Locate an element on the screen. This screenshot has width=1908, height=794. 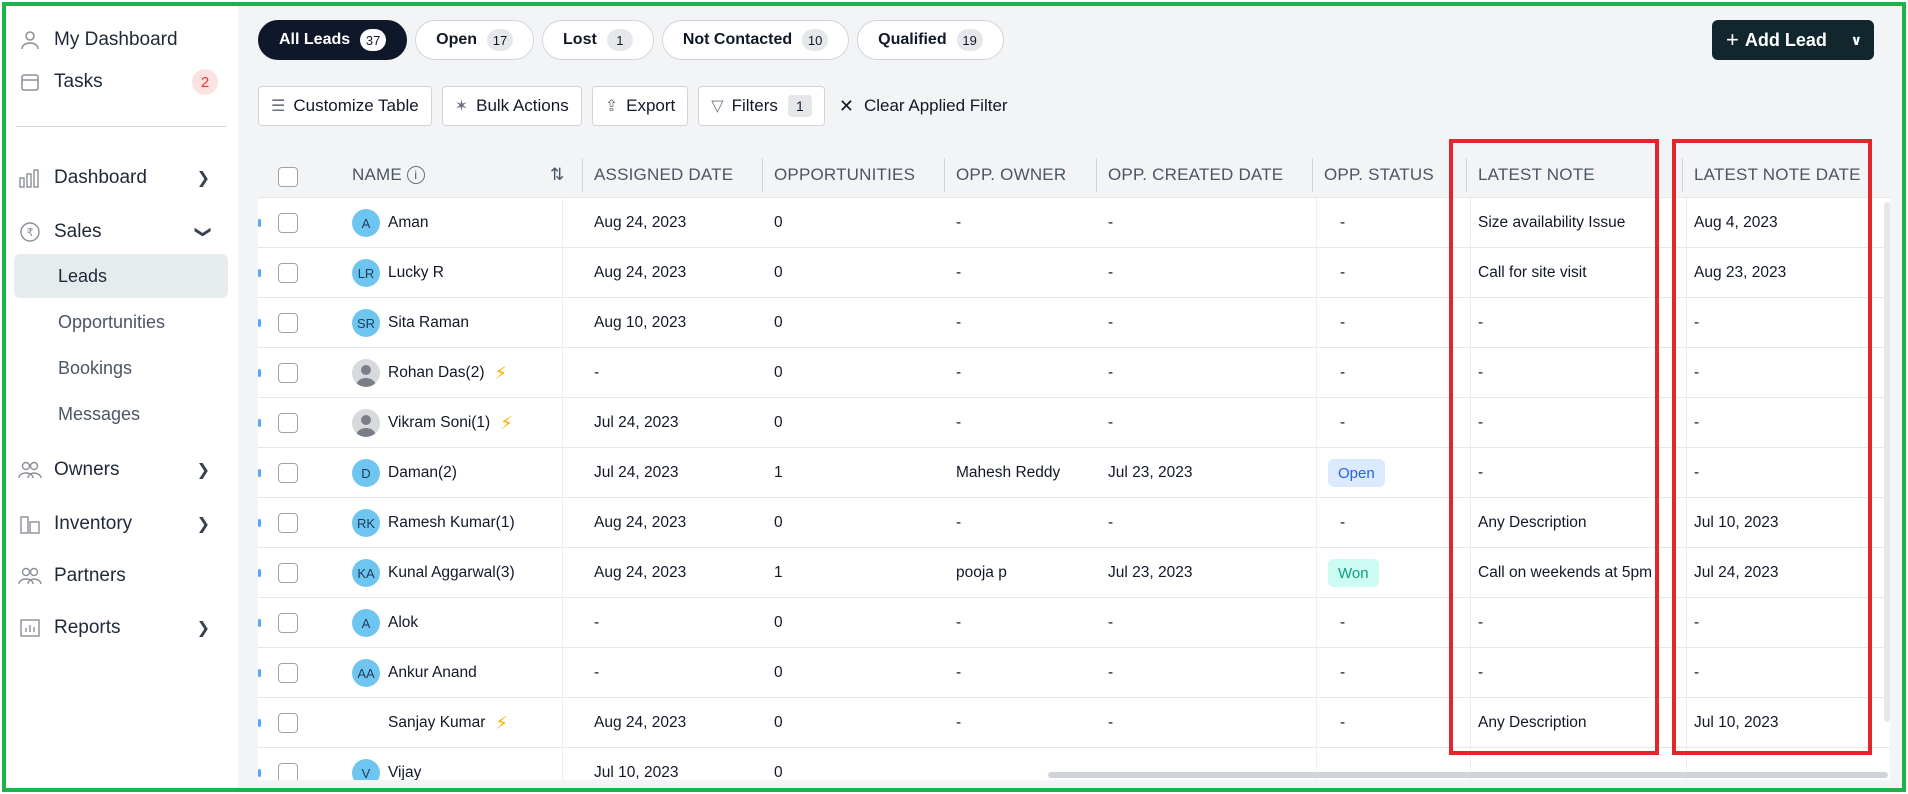
sidebar-item-sales: ₹ Sales ❯ is located at coordinates (116, 232).